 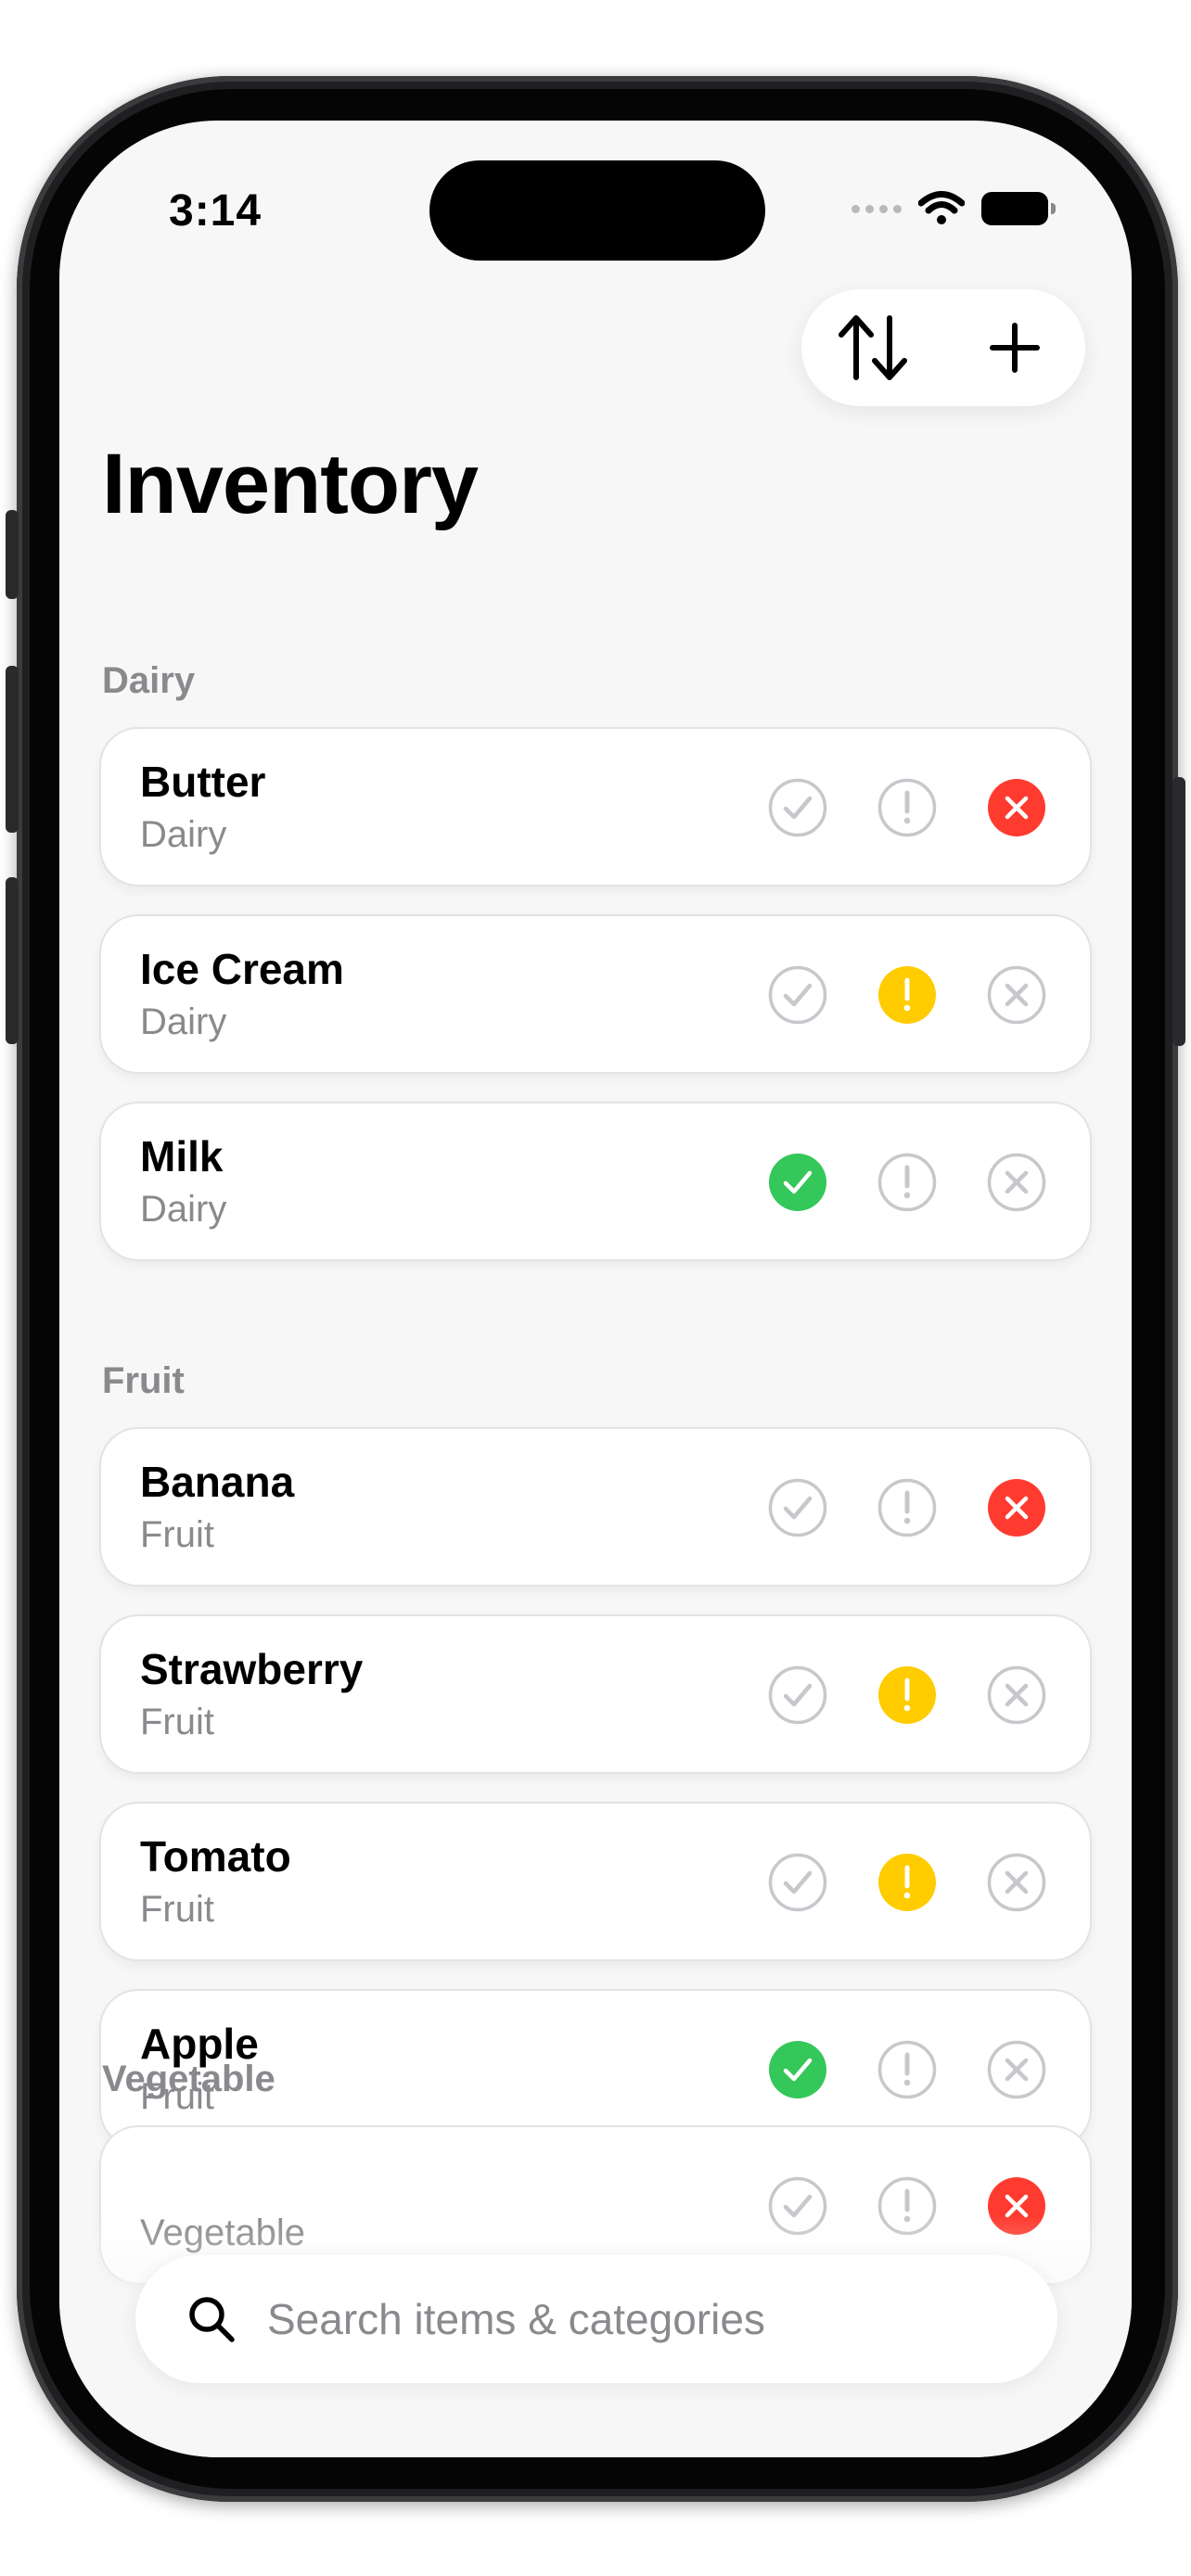 I want to click on inventory-item-card: Butter Dairy, so click(x=595, y=807).